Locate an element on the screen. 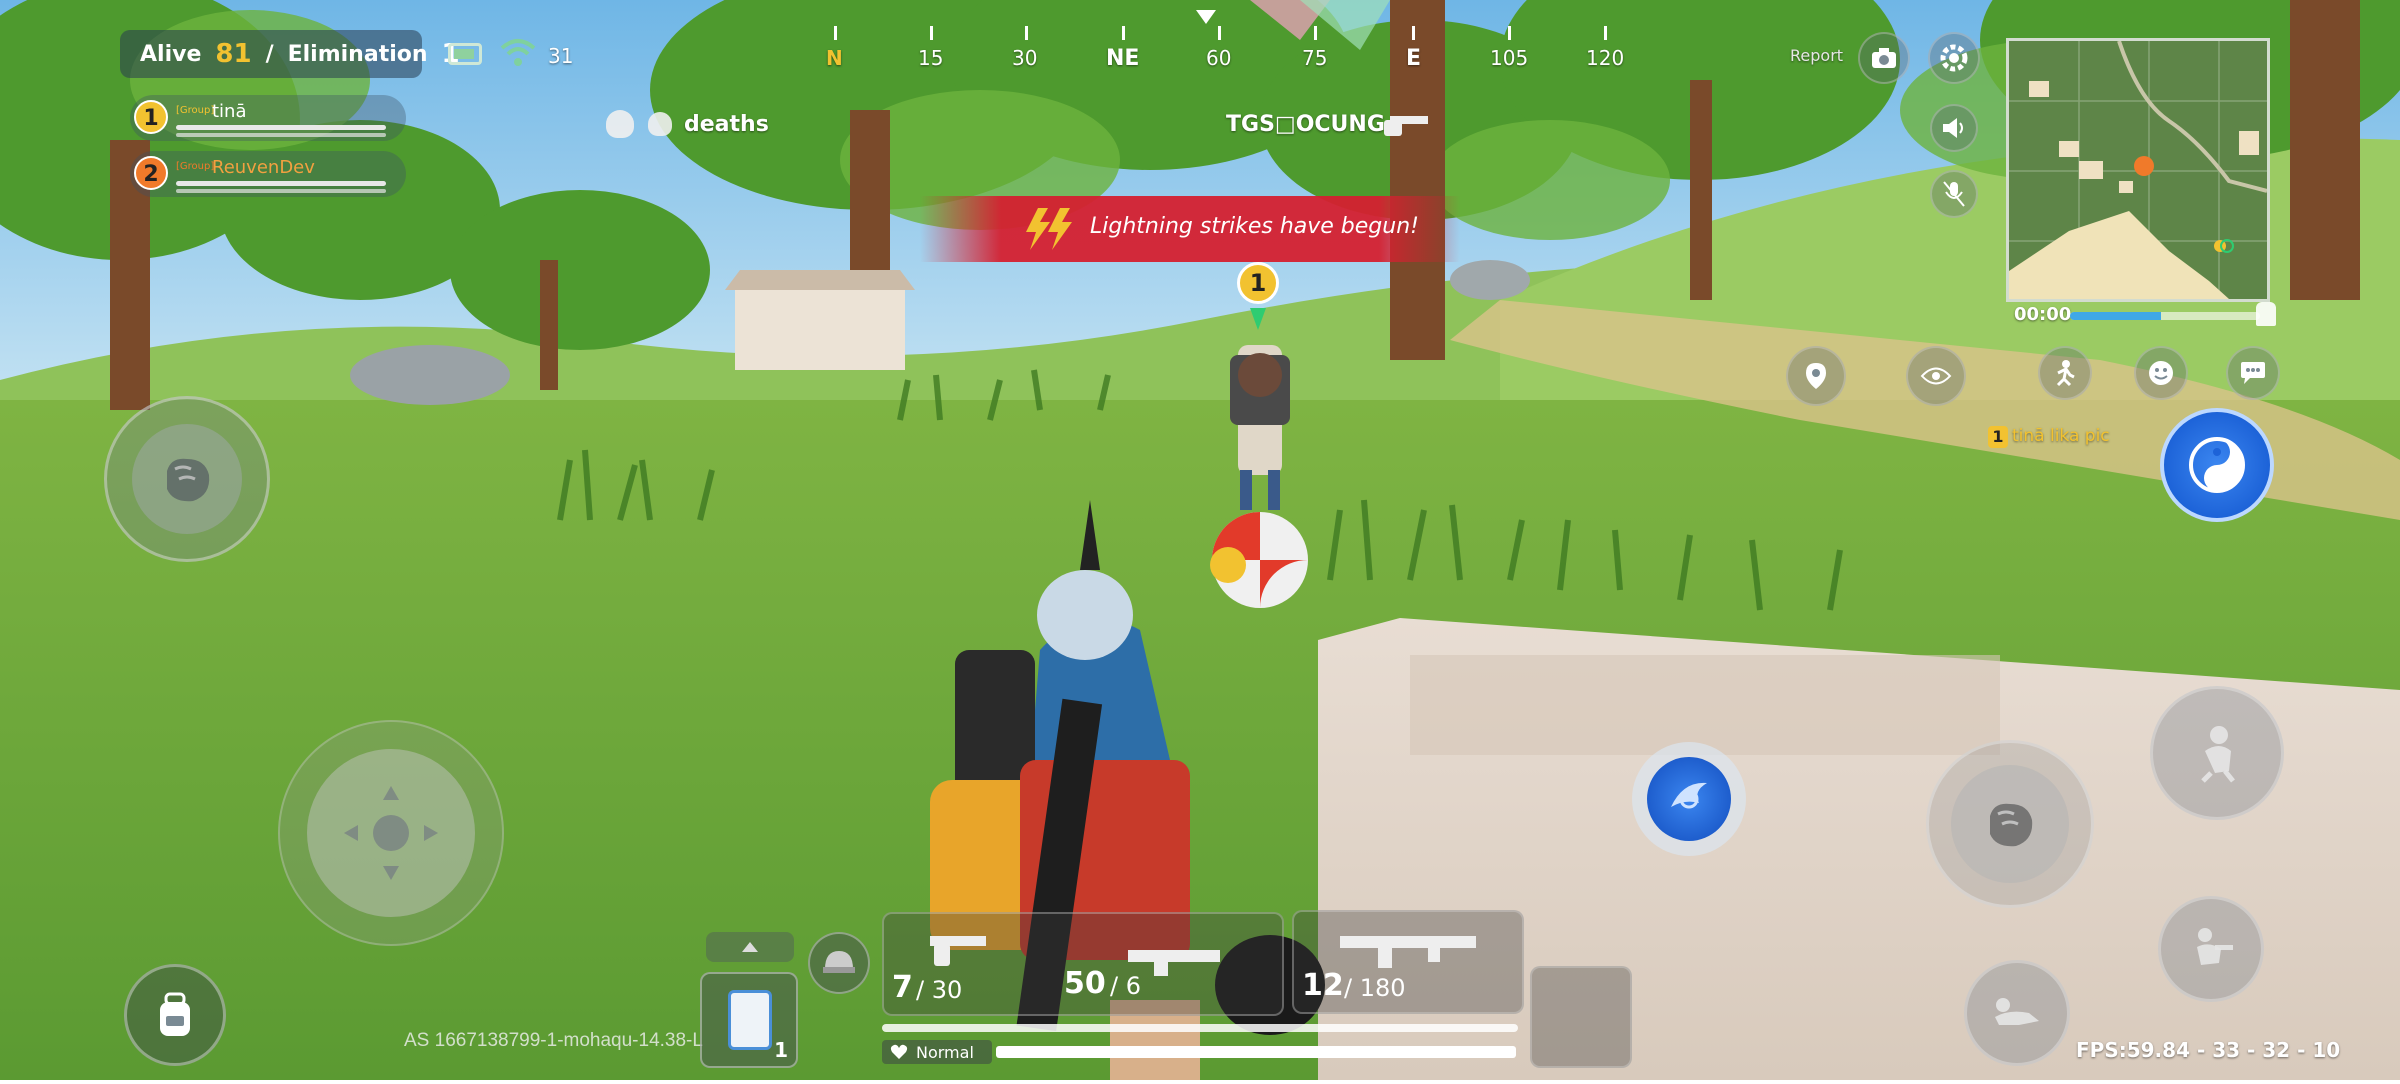  announcement-banner: Lightning strikes have begun! is located at coordinates (1190, 229).